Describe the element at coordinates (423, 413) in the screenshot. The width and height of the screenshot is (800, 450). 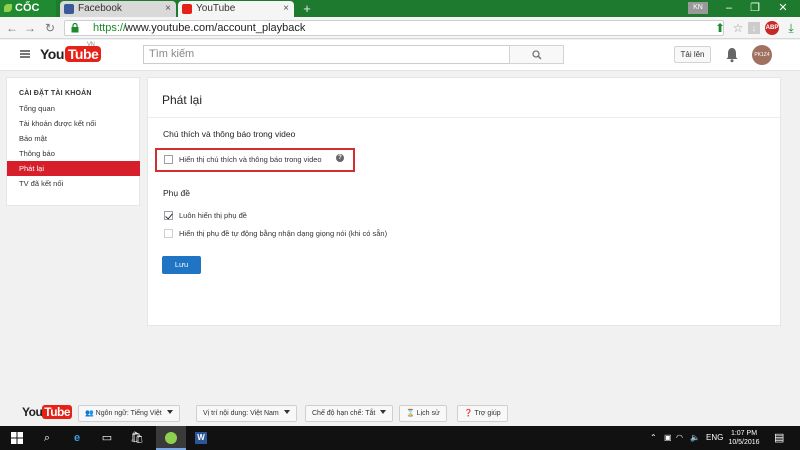
I see `history-button: ⌛ Lịch sử` at that location.